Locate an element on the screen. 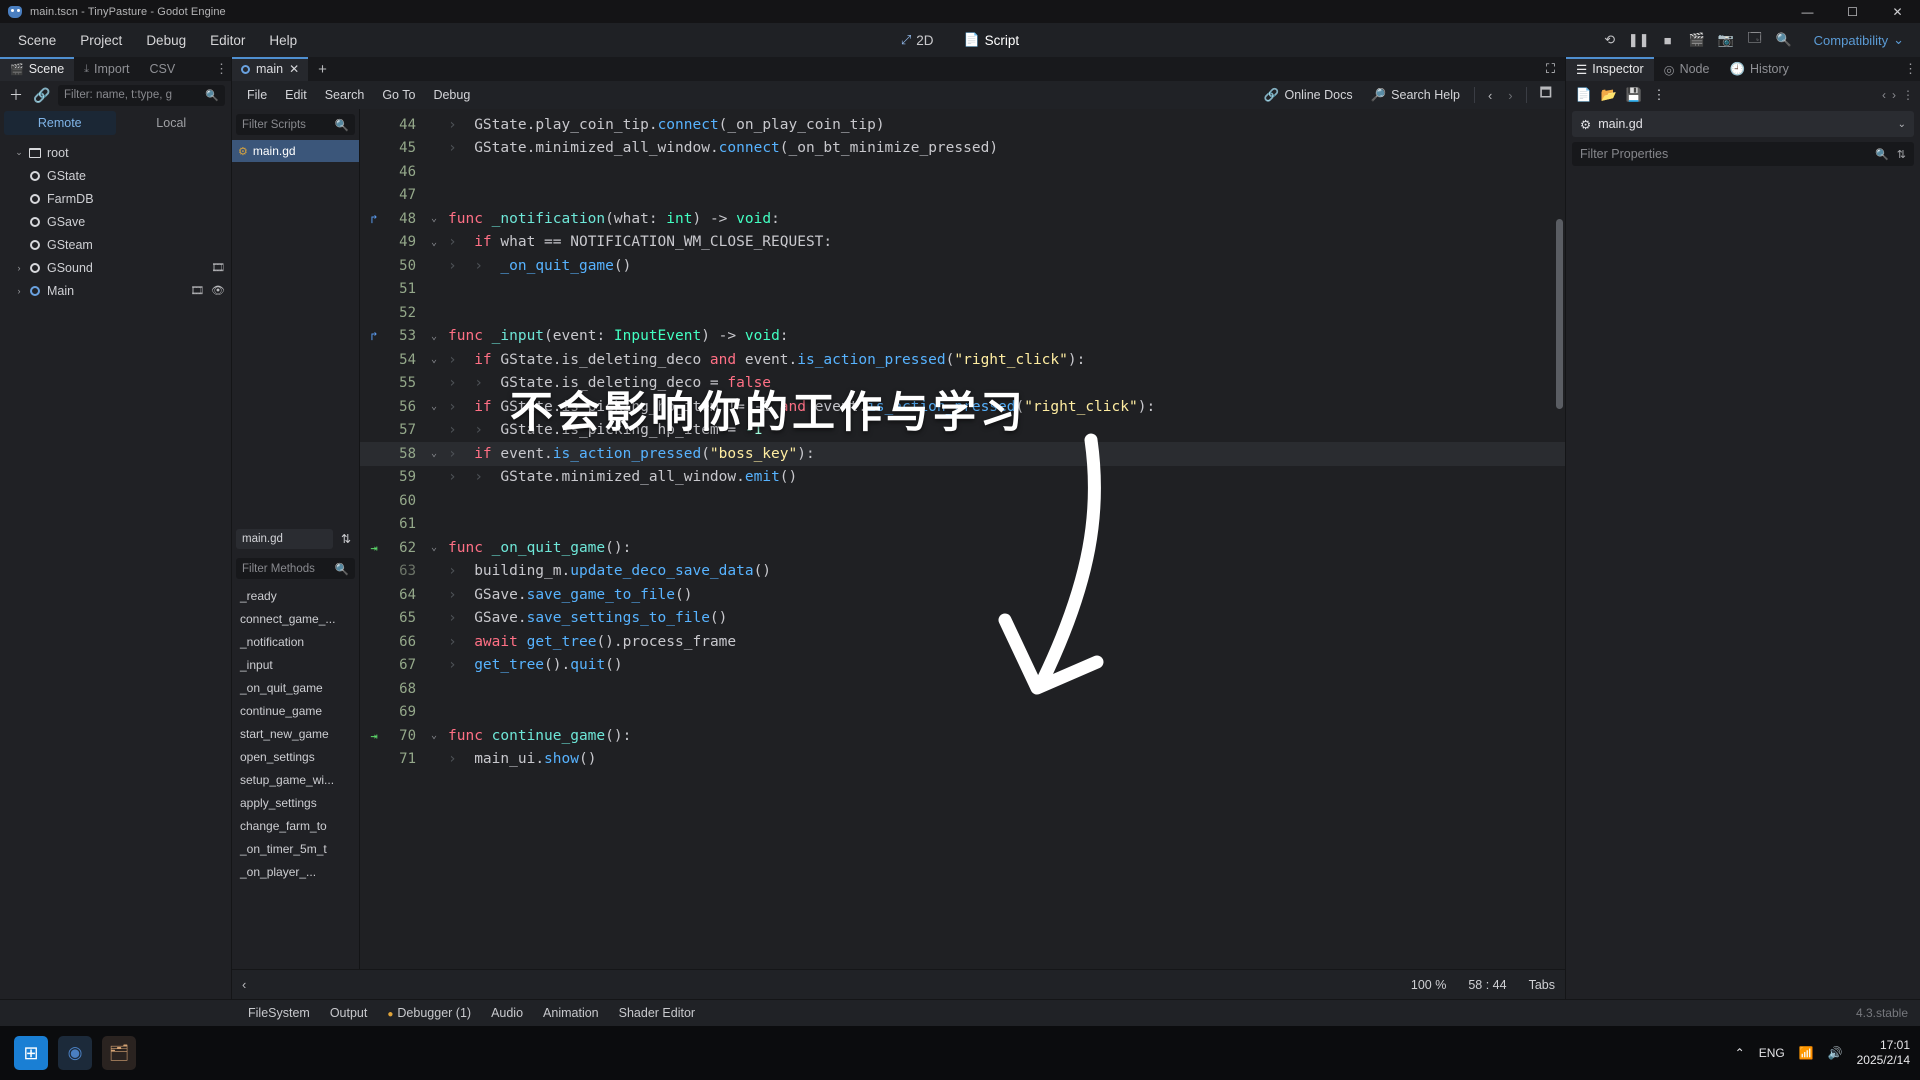 Image resolution: width=1920 pixels, height=1080 pixels. inspector-dock-menu-icon: ⋮ is located at coordinates (1910, 69).